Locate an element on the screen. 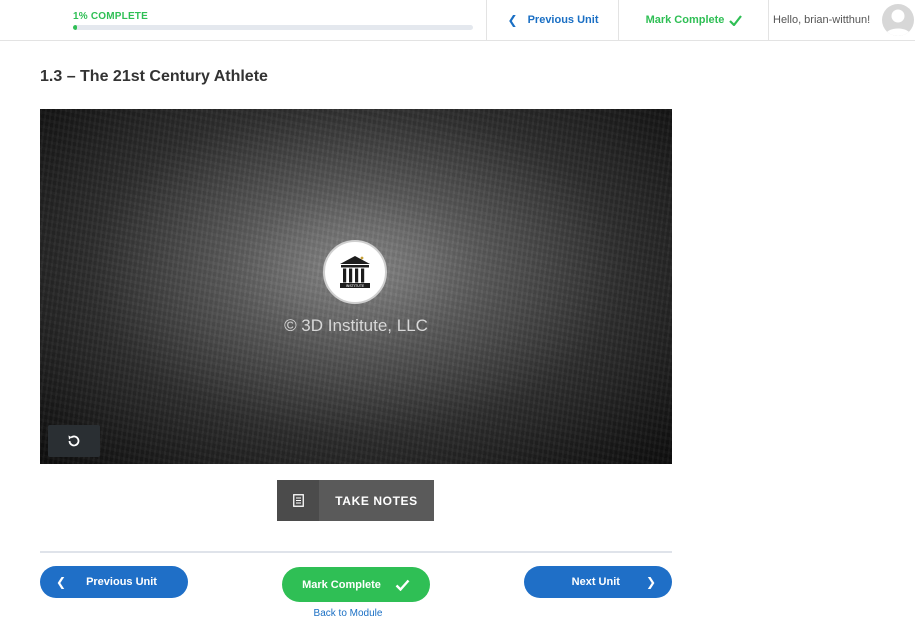  top-mark-complete-button: Mark Complete is located at coordinates (693, 20).